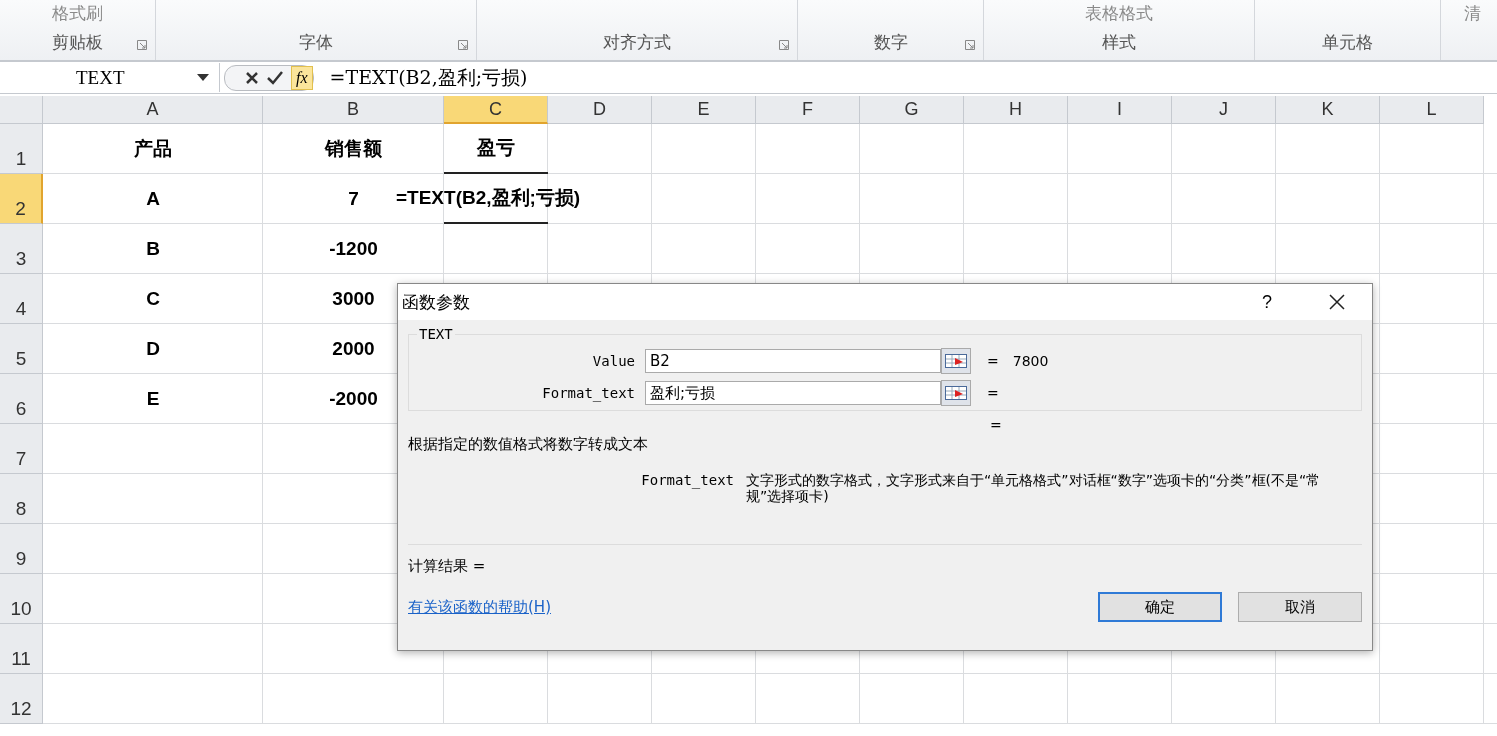  Describe the element at coordinates (21, 499) in the screenshot. I see `row-header: 8` at that location.